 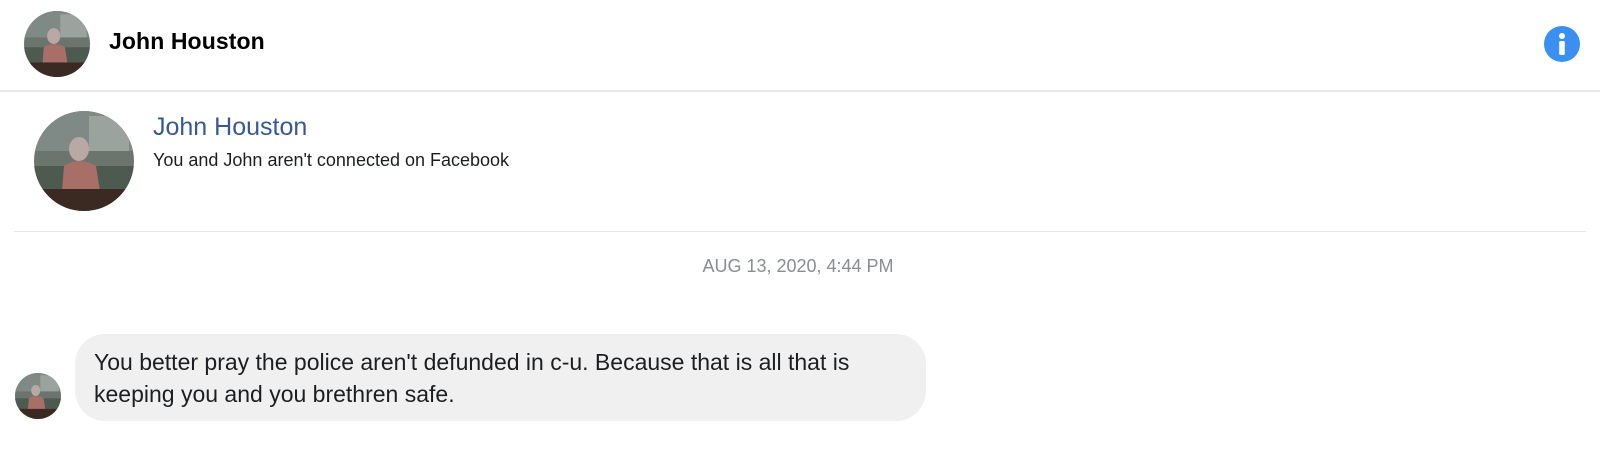 I want to click on timestamp-text: AUG 13, 2020, 4:44 PM, so click(x=798, y=266).